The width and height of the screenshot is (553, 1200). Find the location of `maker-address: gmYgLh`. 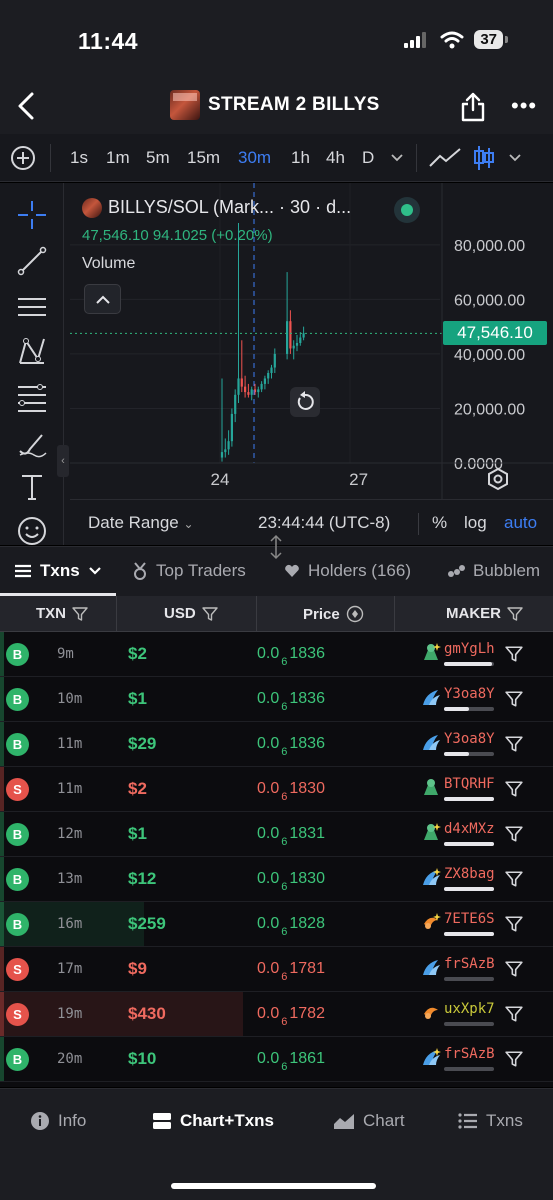

maker-address: gmYgLh is located at coordinates (469, 649).